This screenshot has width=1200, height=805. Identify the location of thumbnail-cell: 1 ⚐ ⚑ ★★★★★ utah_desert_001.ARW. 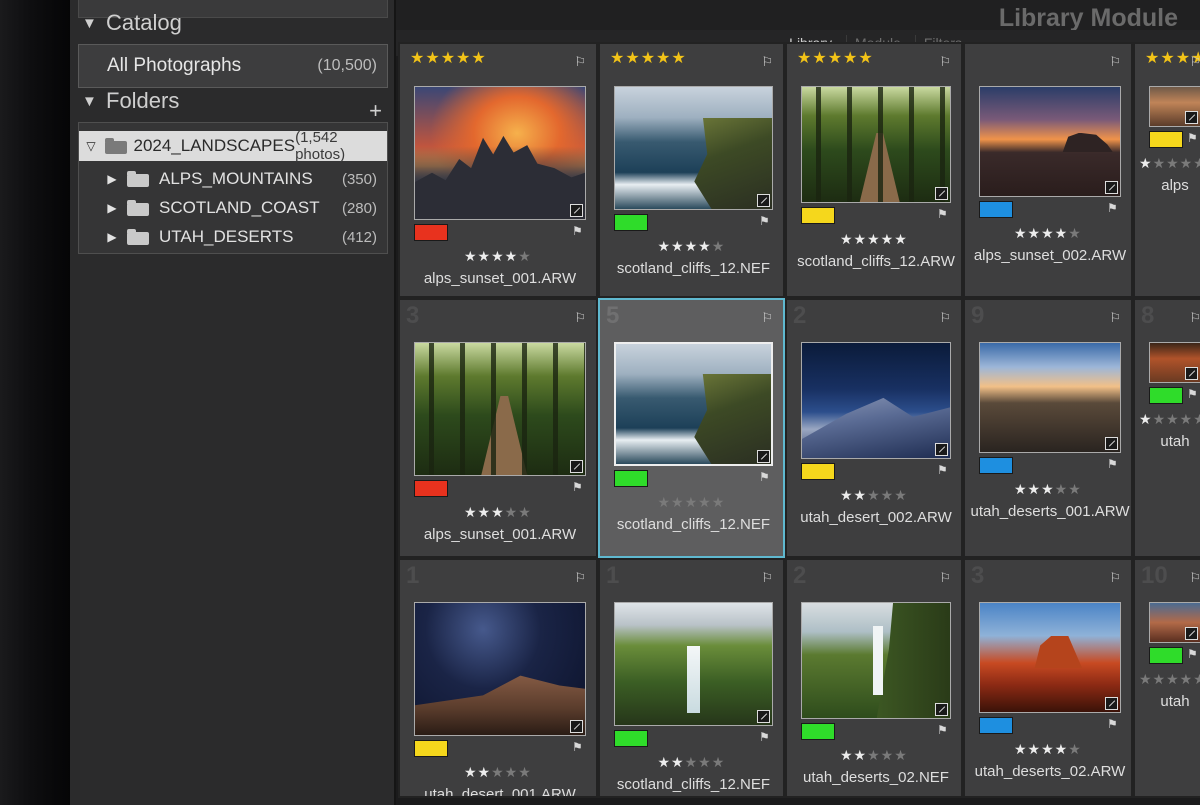
(498, 678).